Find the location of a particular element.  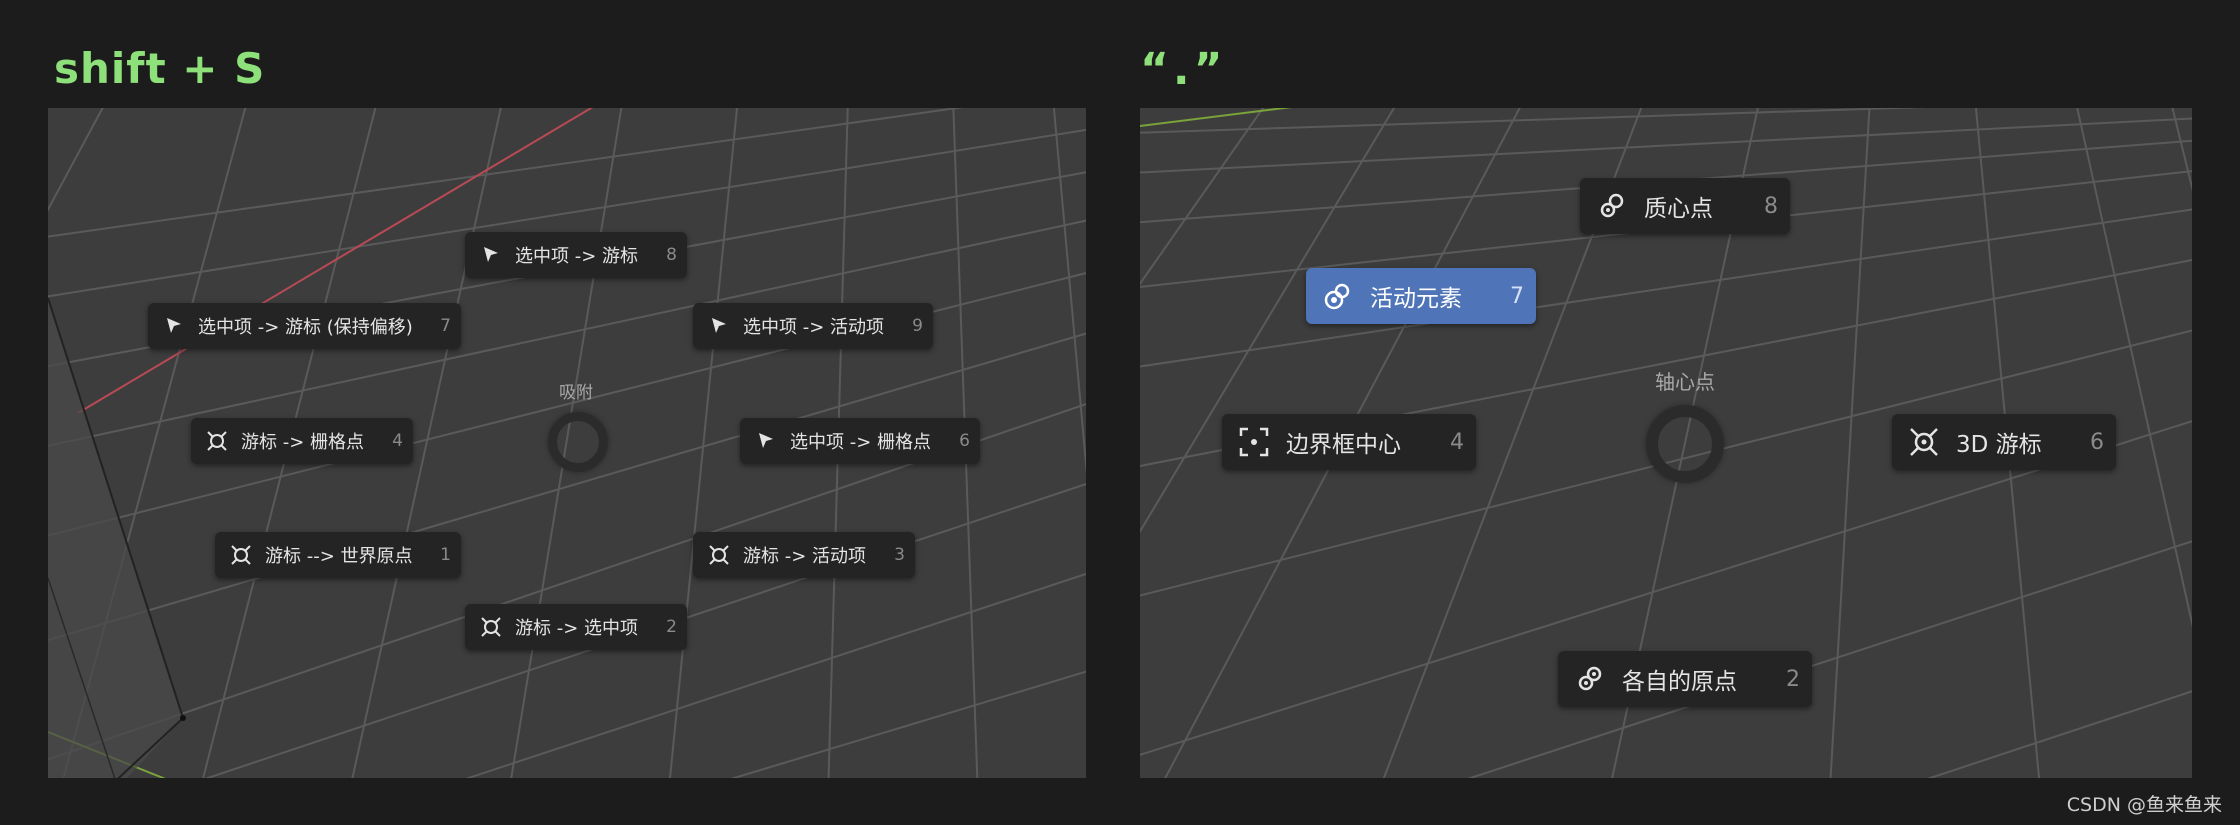

pivot-individual-origins: 各自的原点 2 is located at coordinates (1685, 679).